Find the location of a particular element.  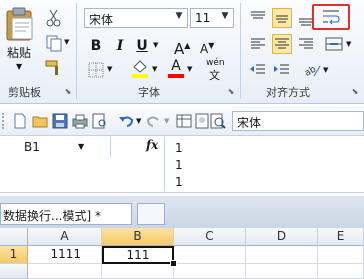

name-box-value: B1 is located at coordinates (32, 147).